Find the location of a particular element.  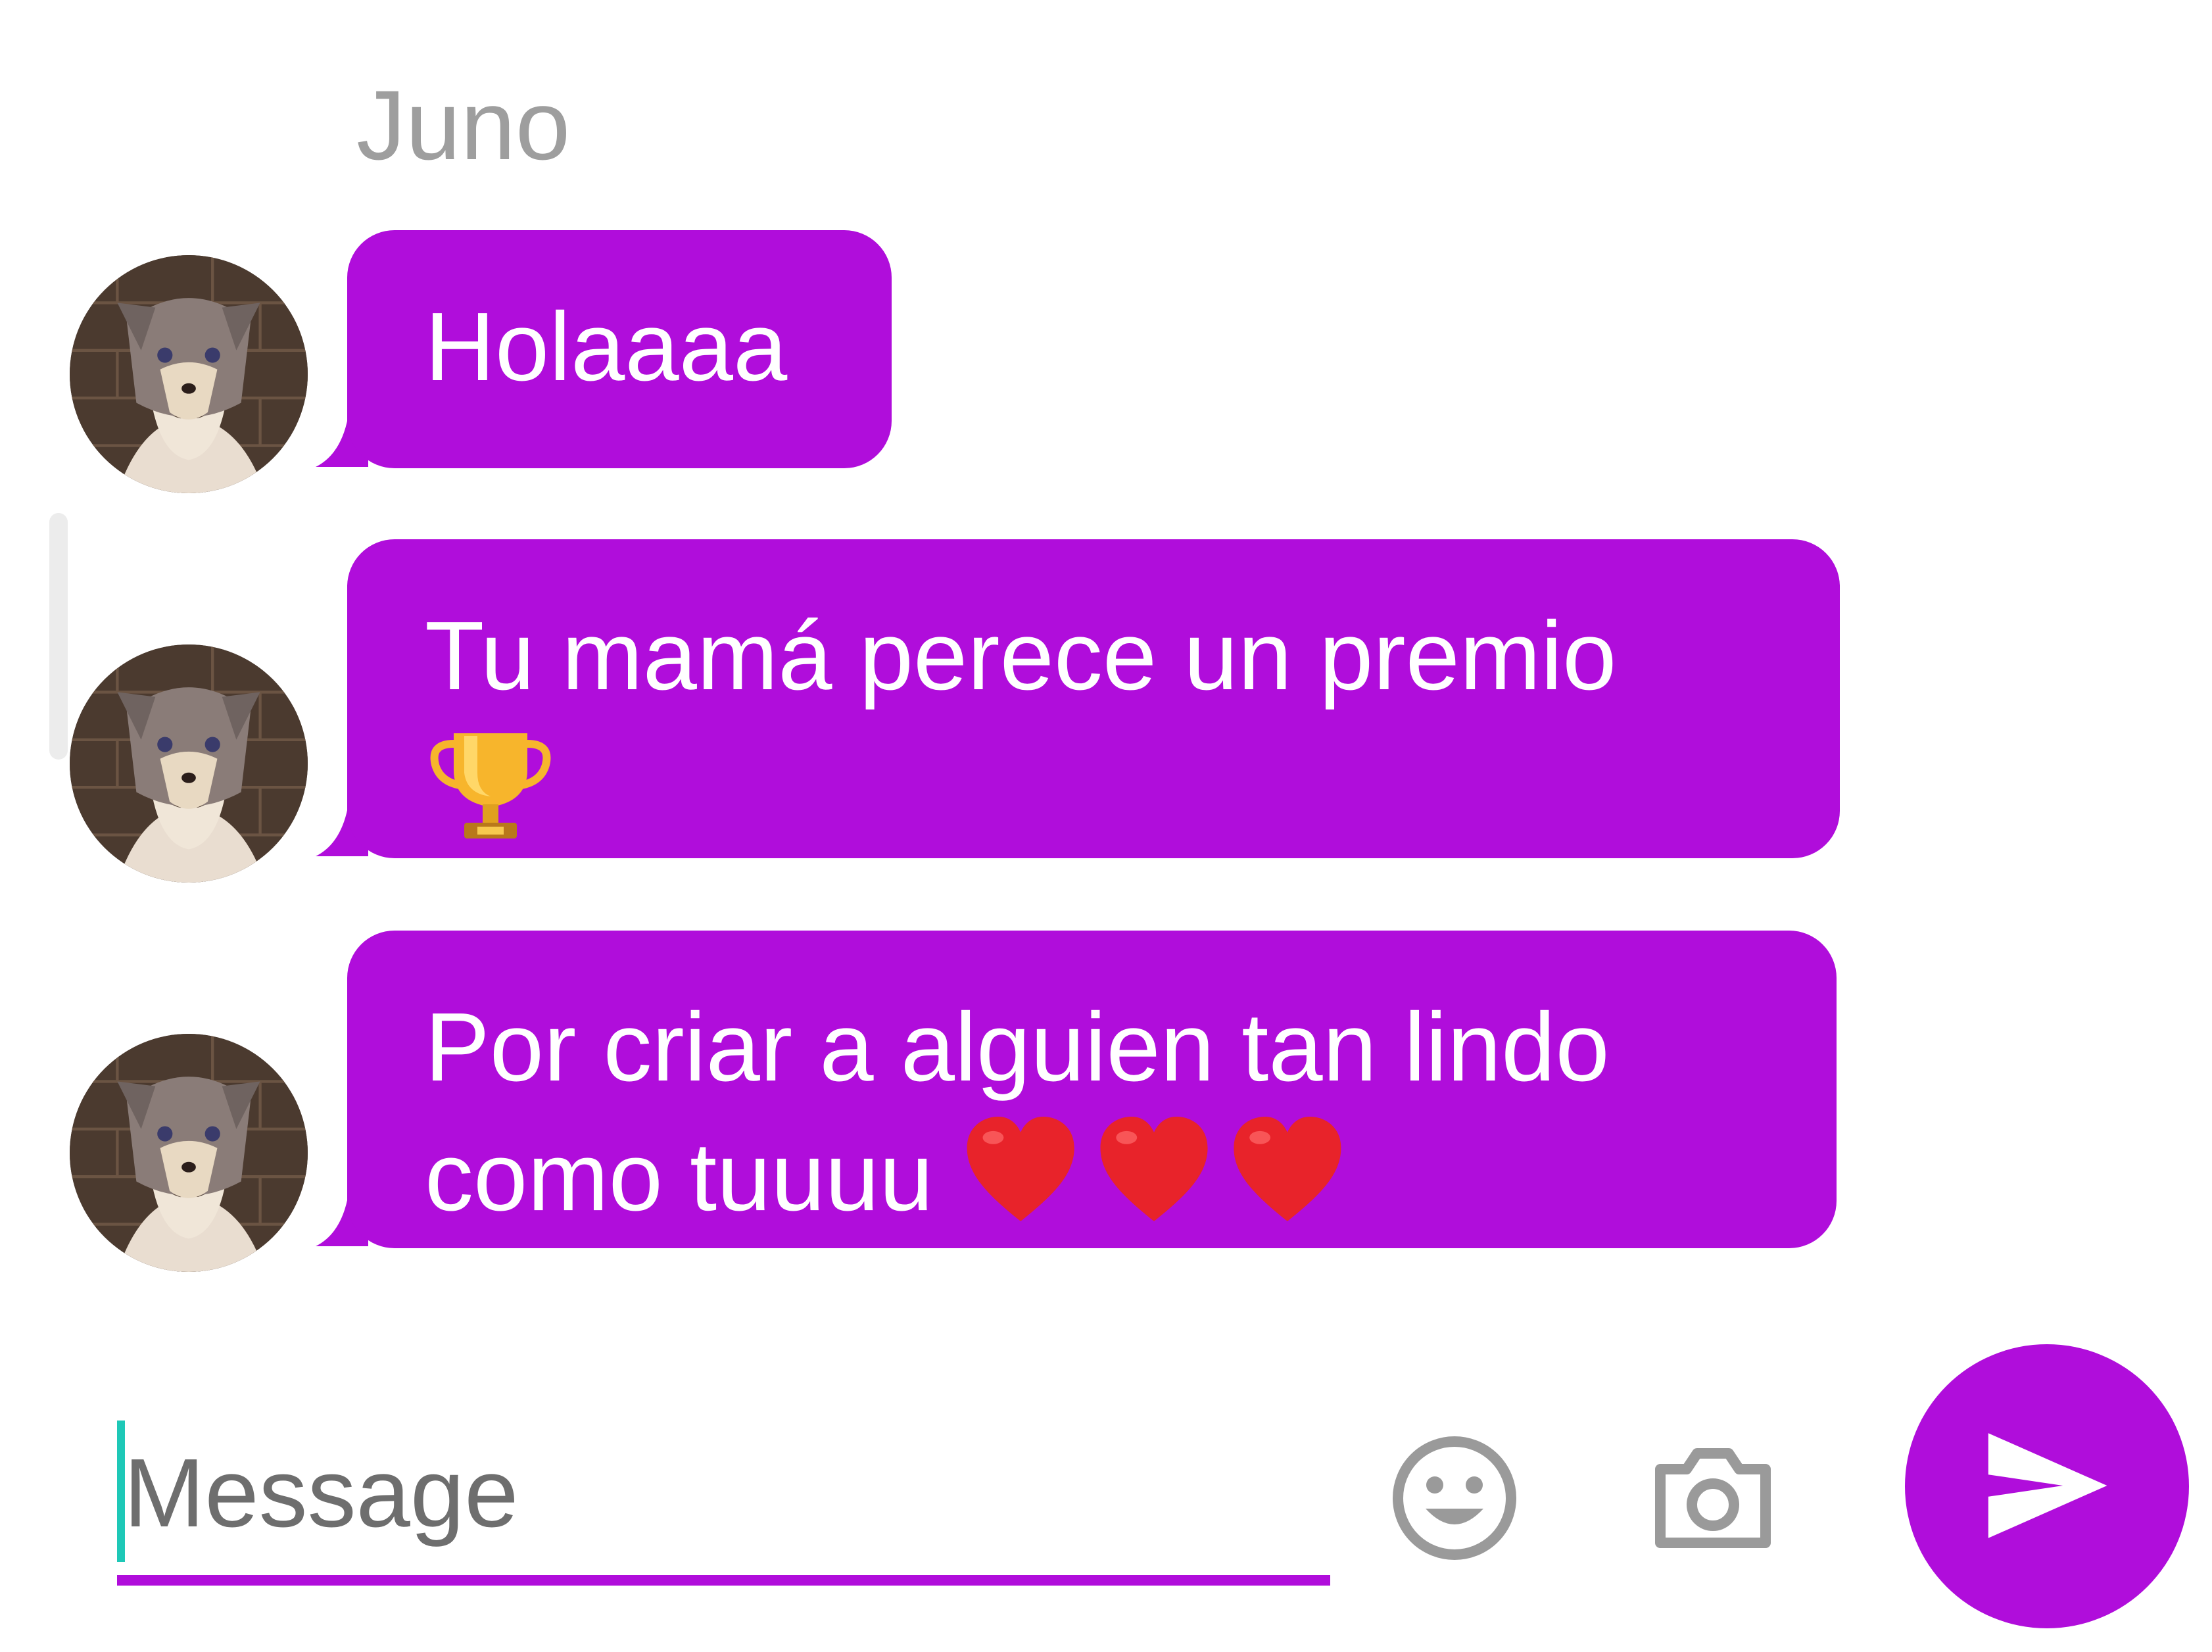

trophy-icon is located at coordinates (490, 798).